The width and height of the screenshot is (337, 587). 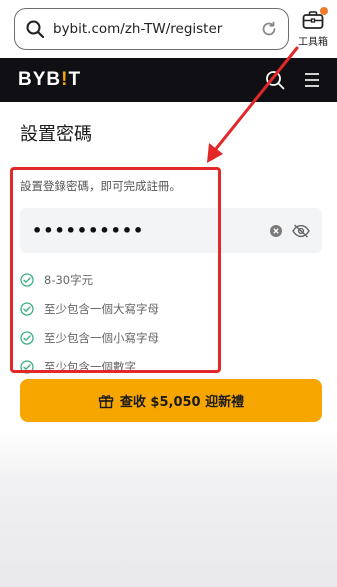 What do you see at coordinates (276, 230) in the screenshot?
I see `clear-icon` at bounding box center [276, 230].